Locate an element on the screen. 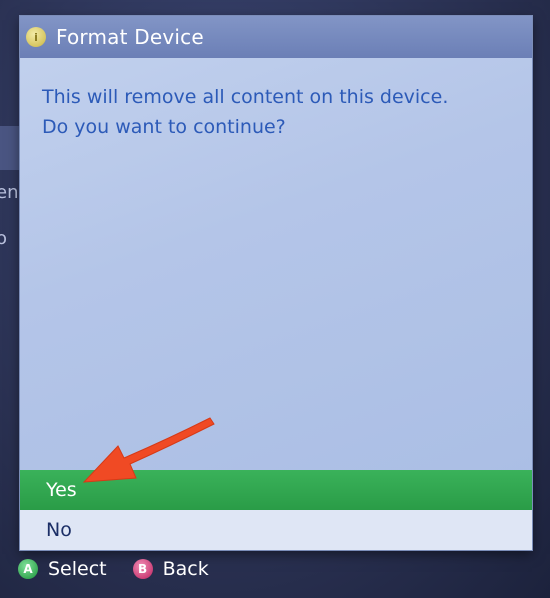  no-option-label: No is located at coordinates (59, 530).